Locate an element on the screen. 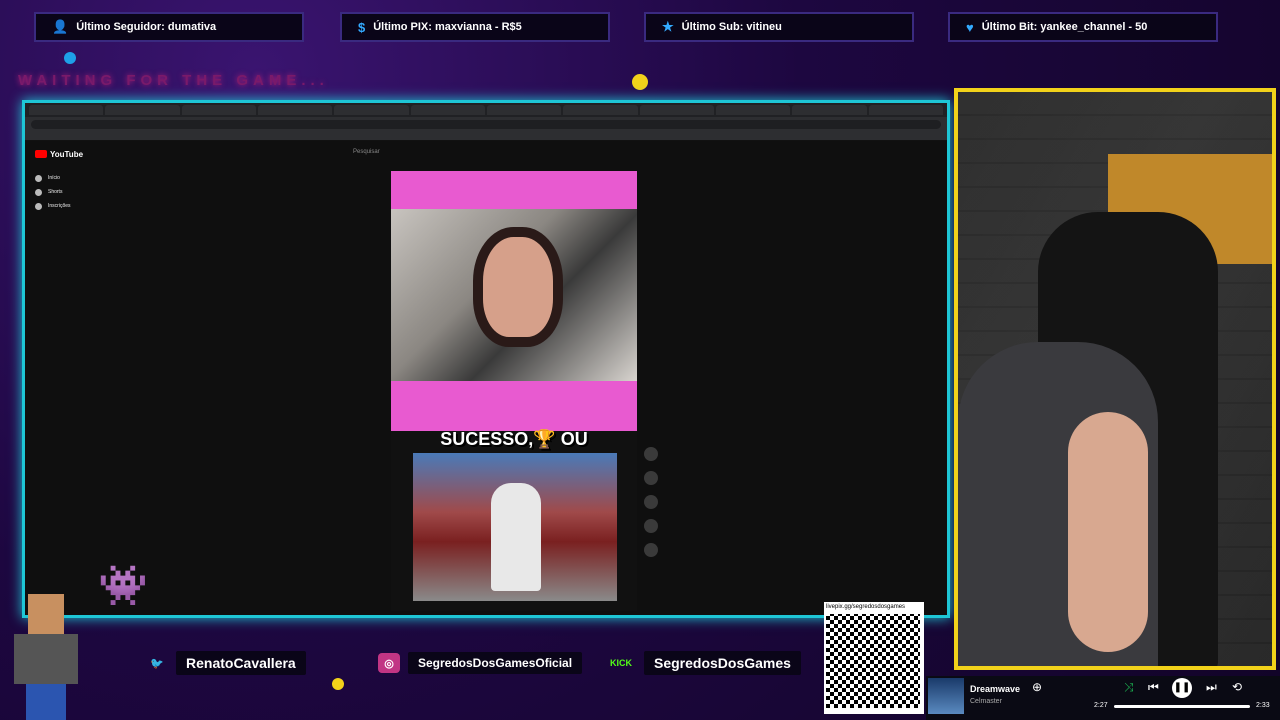 The image size is (1280, 720). share-button is located at coordinates (651, 526).